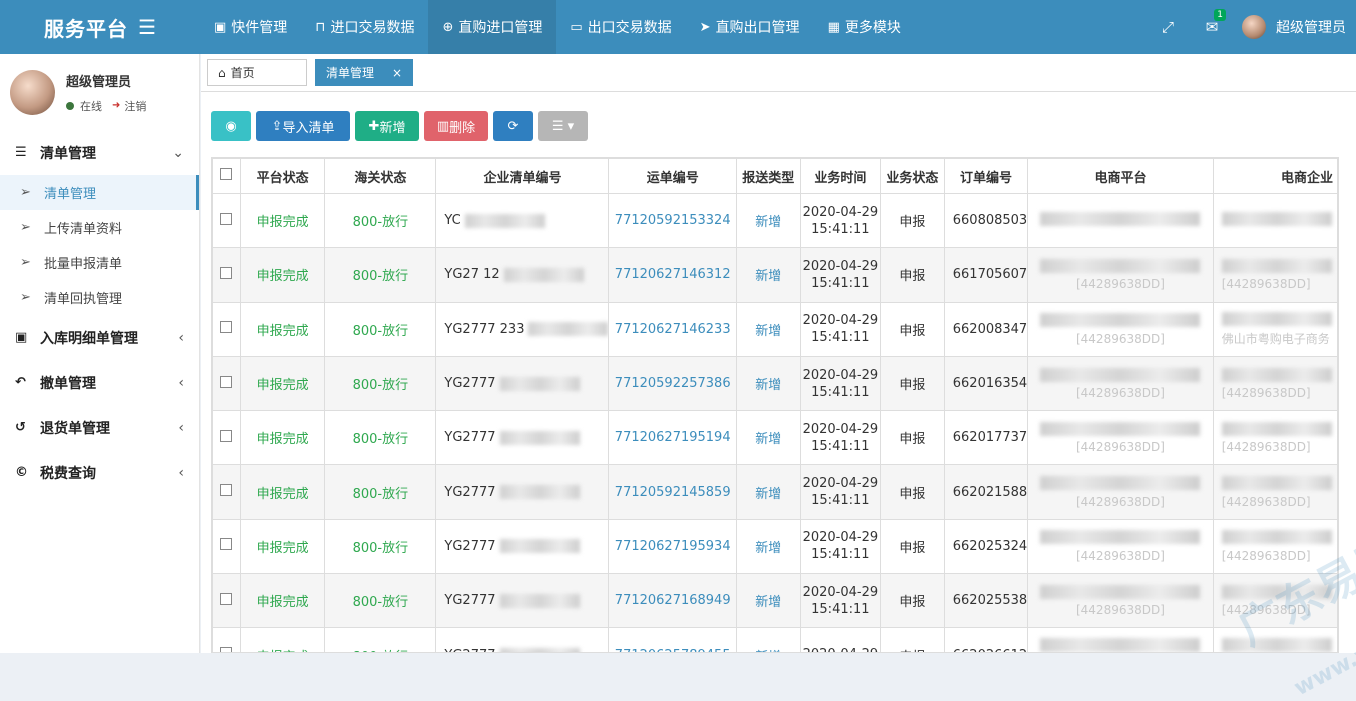  Describe the element at coordinates (99, 337) in the screenshot. I see `sidebar-item-inbound: ▣ 入库明细单管理 ‹` at that location.